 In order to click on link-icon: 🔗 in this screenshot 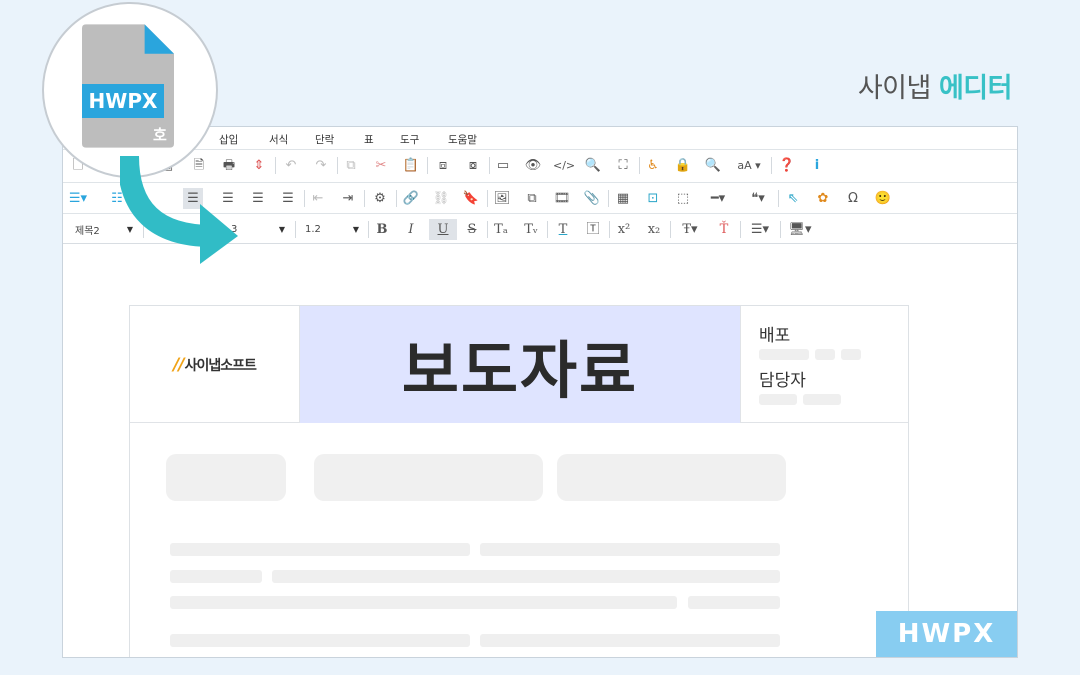, I will do `click(411, 198)`.